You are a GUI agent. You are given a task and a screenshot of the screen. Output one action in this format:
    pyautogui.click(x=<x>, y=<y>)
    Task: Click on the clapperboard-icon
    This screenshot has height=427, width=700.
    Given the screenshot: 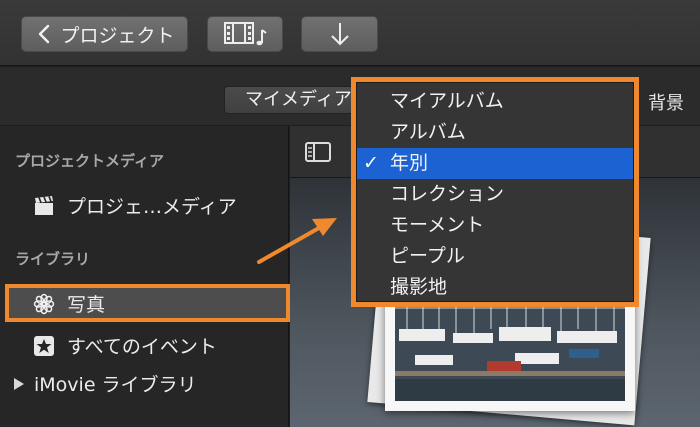 What is the action you would take?
    pyautogui.click(x=44, y=205)
    